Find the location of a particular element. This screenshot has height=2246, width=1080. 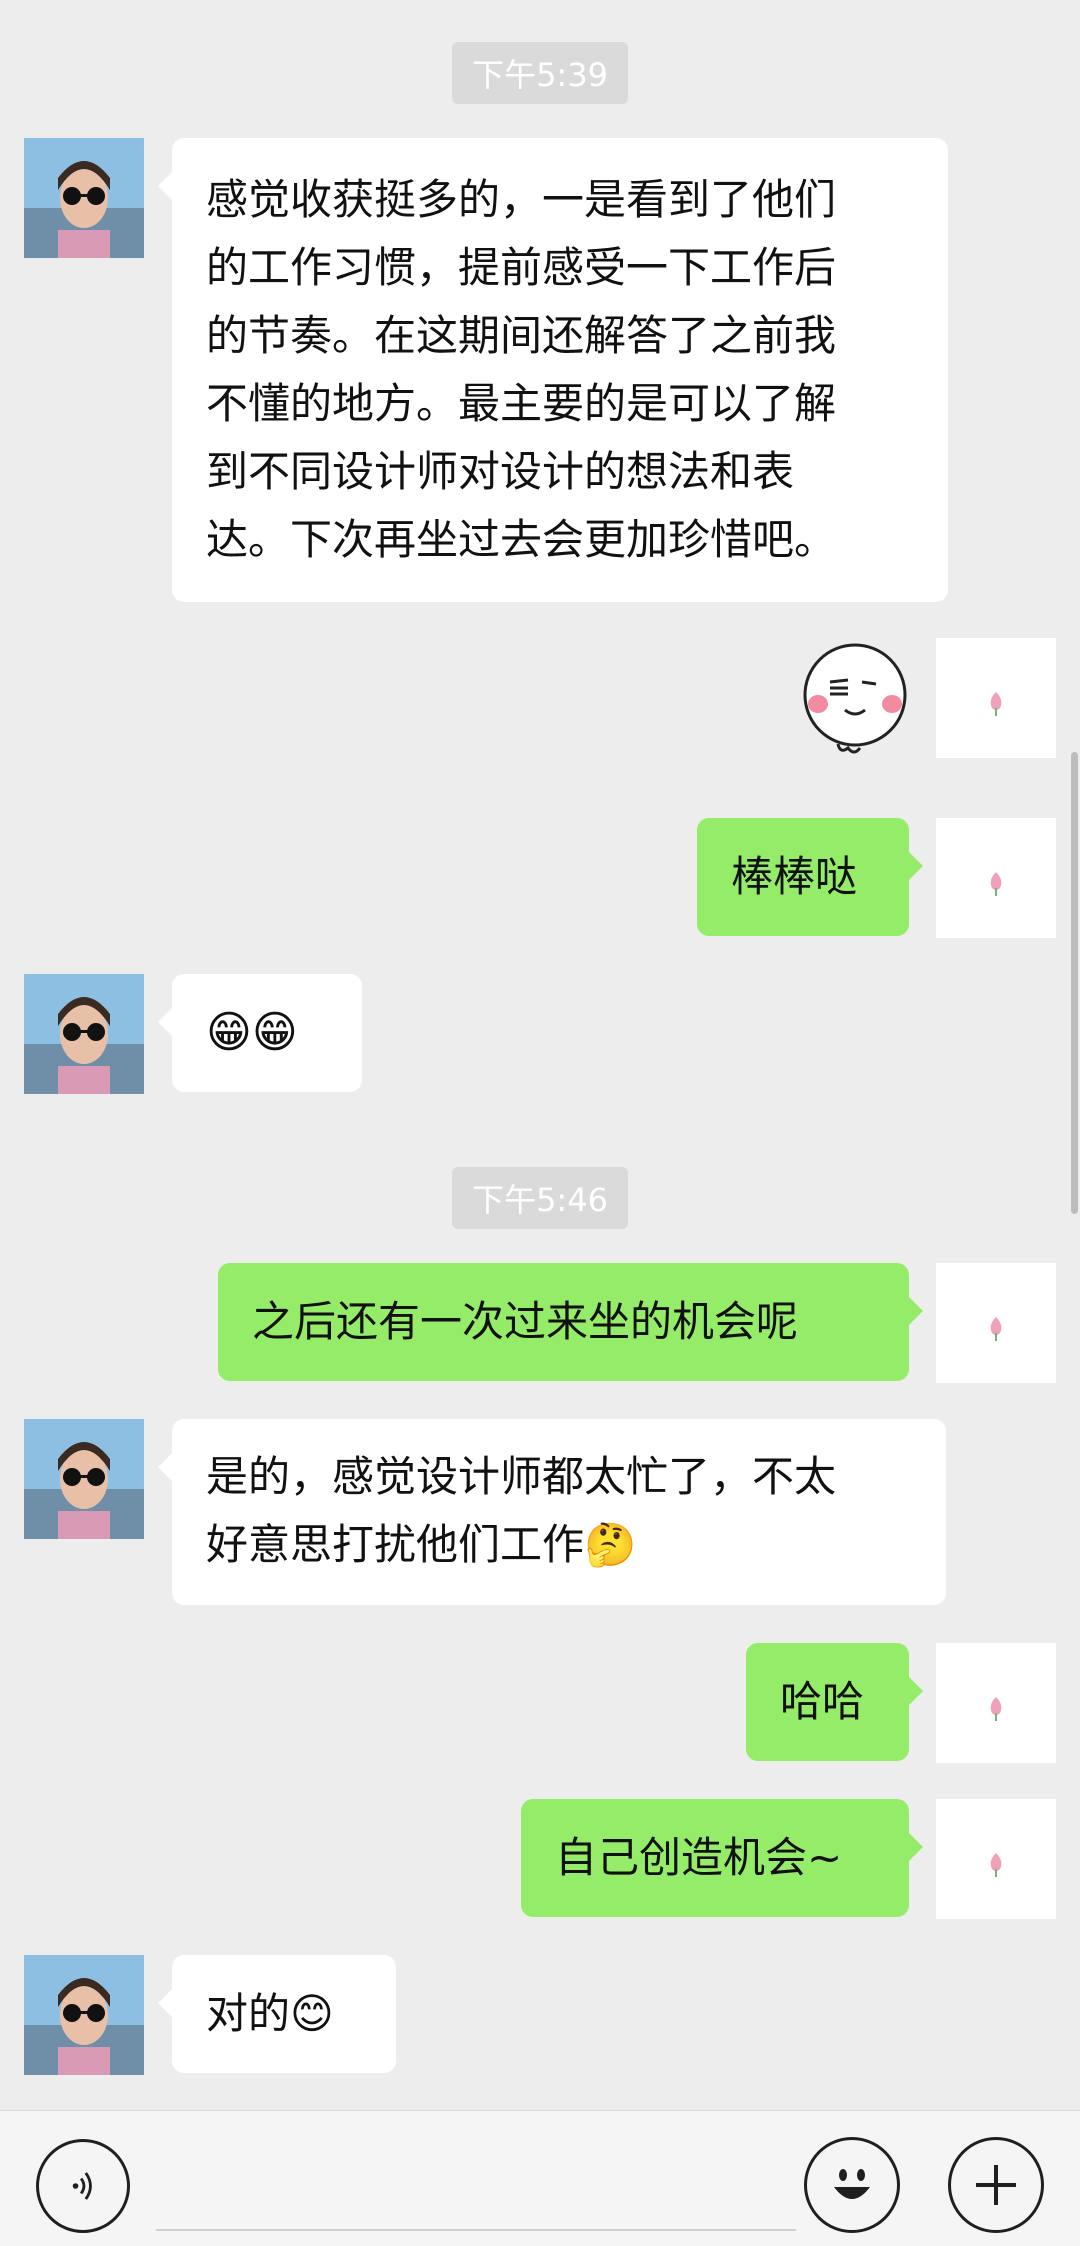

message-bubble-sent: 哈哈 is located at coordinates (834, 1702).